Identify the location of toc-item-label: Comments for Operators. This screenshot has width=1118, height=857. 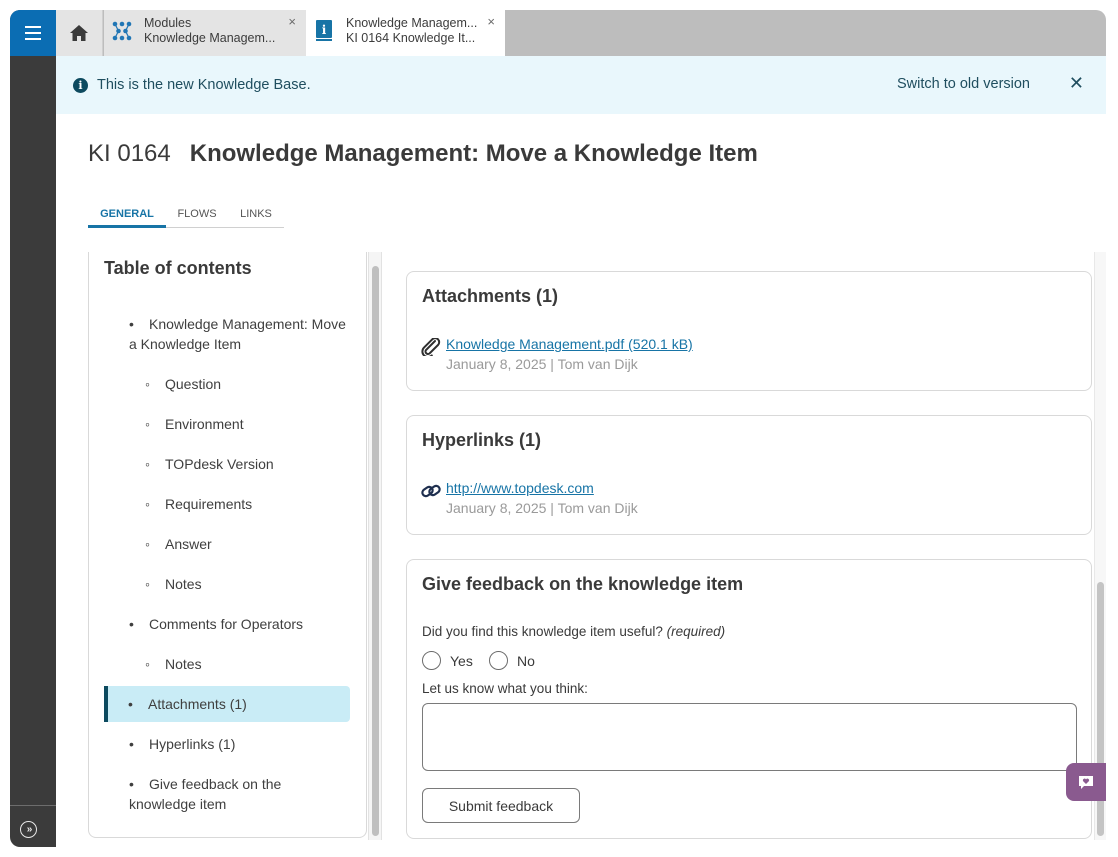
(226, 624).